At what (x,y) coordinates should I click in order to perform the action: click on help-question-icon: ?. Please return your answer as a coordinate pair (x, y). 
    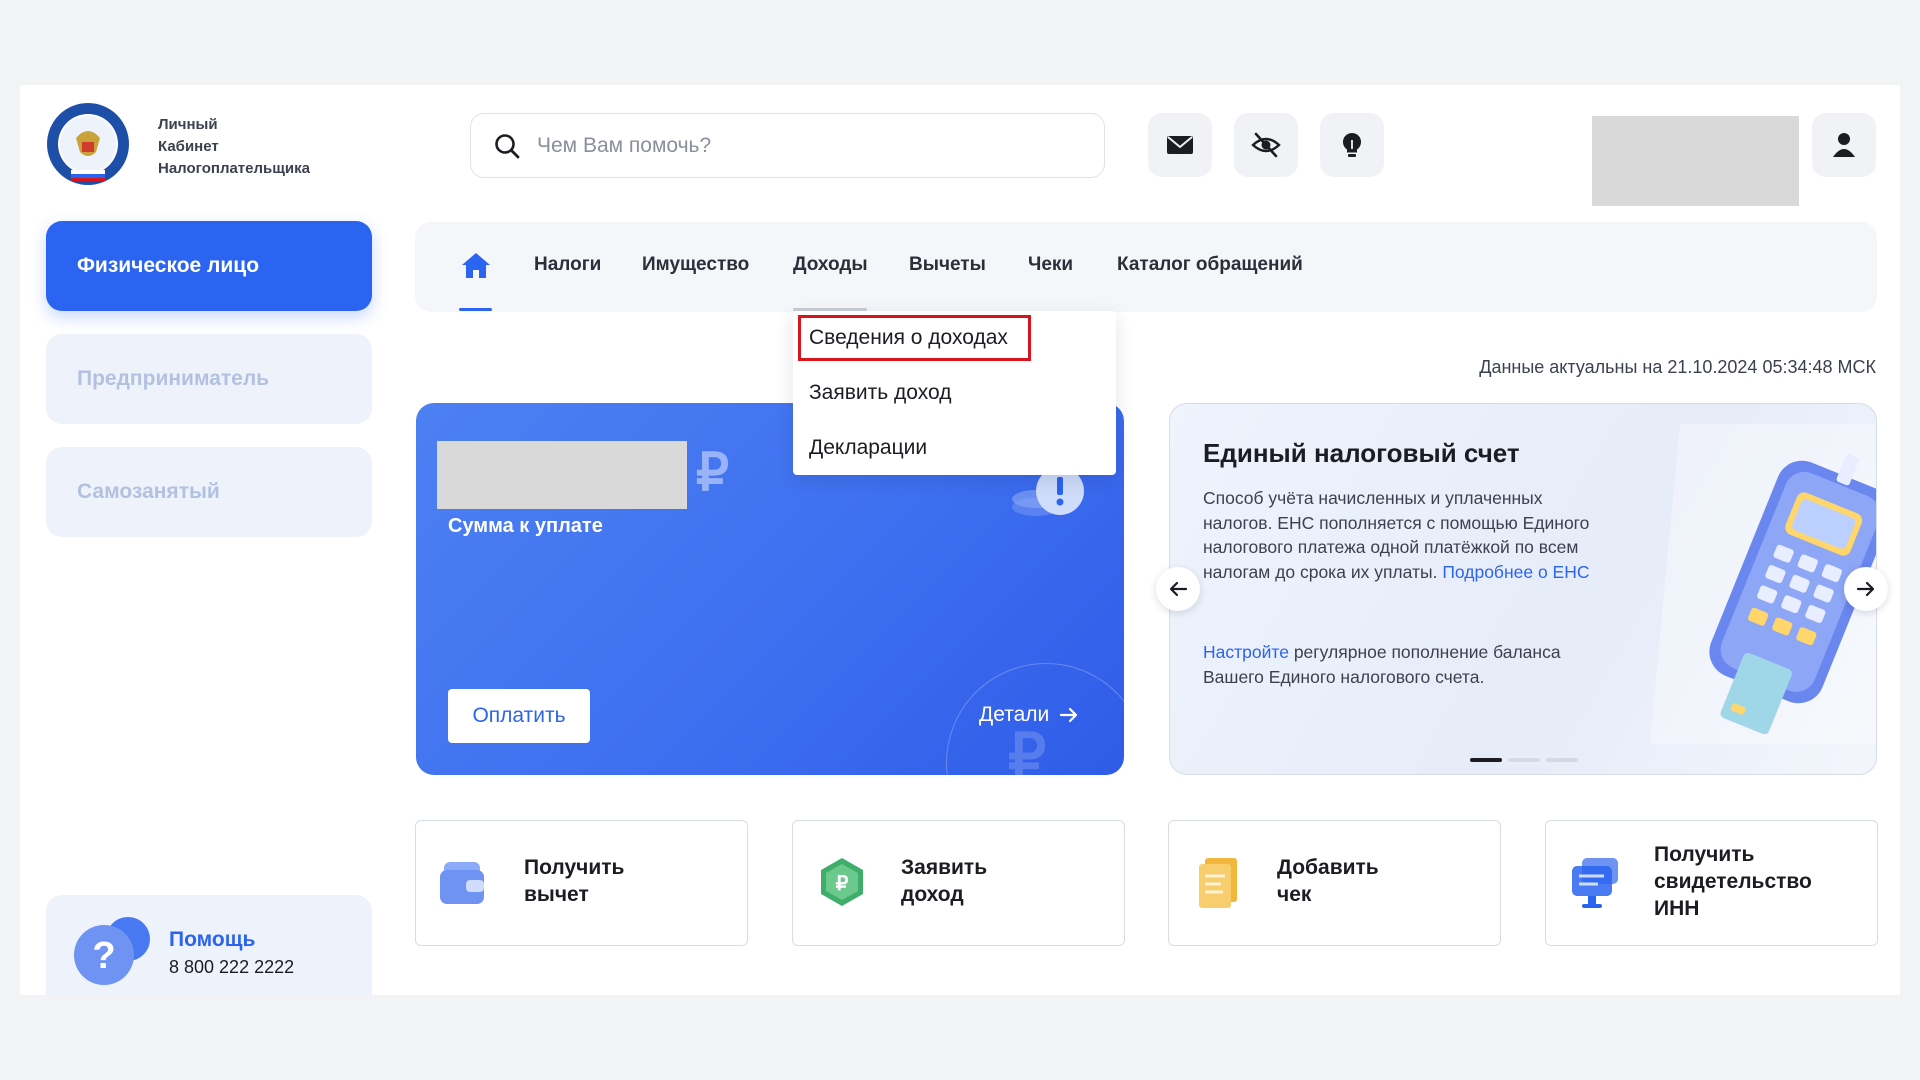
    Looking at the image, I should click on (112, 951).